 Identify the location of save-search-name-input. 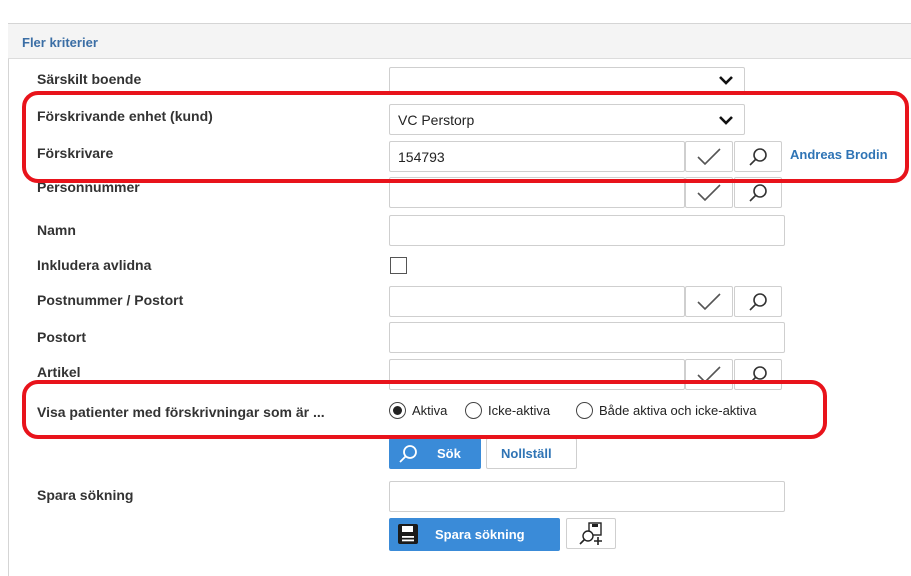
(587, 496).